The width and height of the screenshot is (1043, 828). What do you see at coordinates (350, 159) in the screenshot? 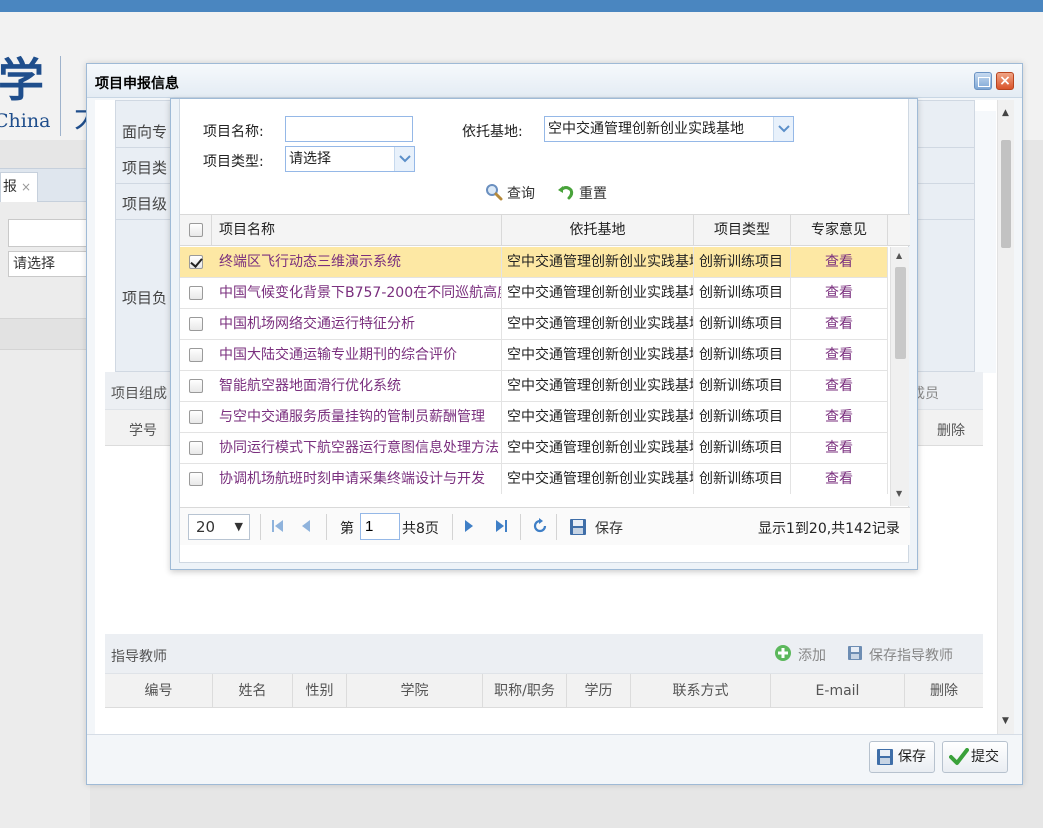
I see `type-select: 请选择` at bounding box center [350, 159].